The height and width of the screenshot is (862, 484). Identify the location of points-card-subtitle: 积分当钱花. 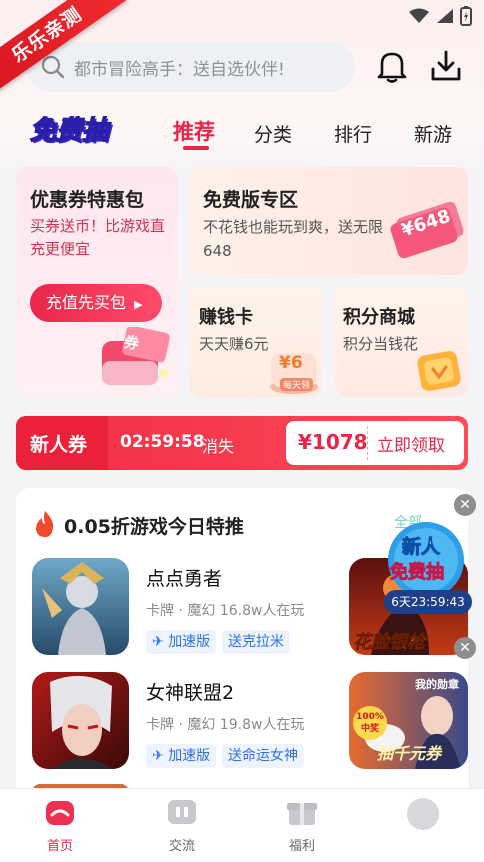
(381, 344).